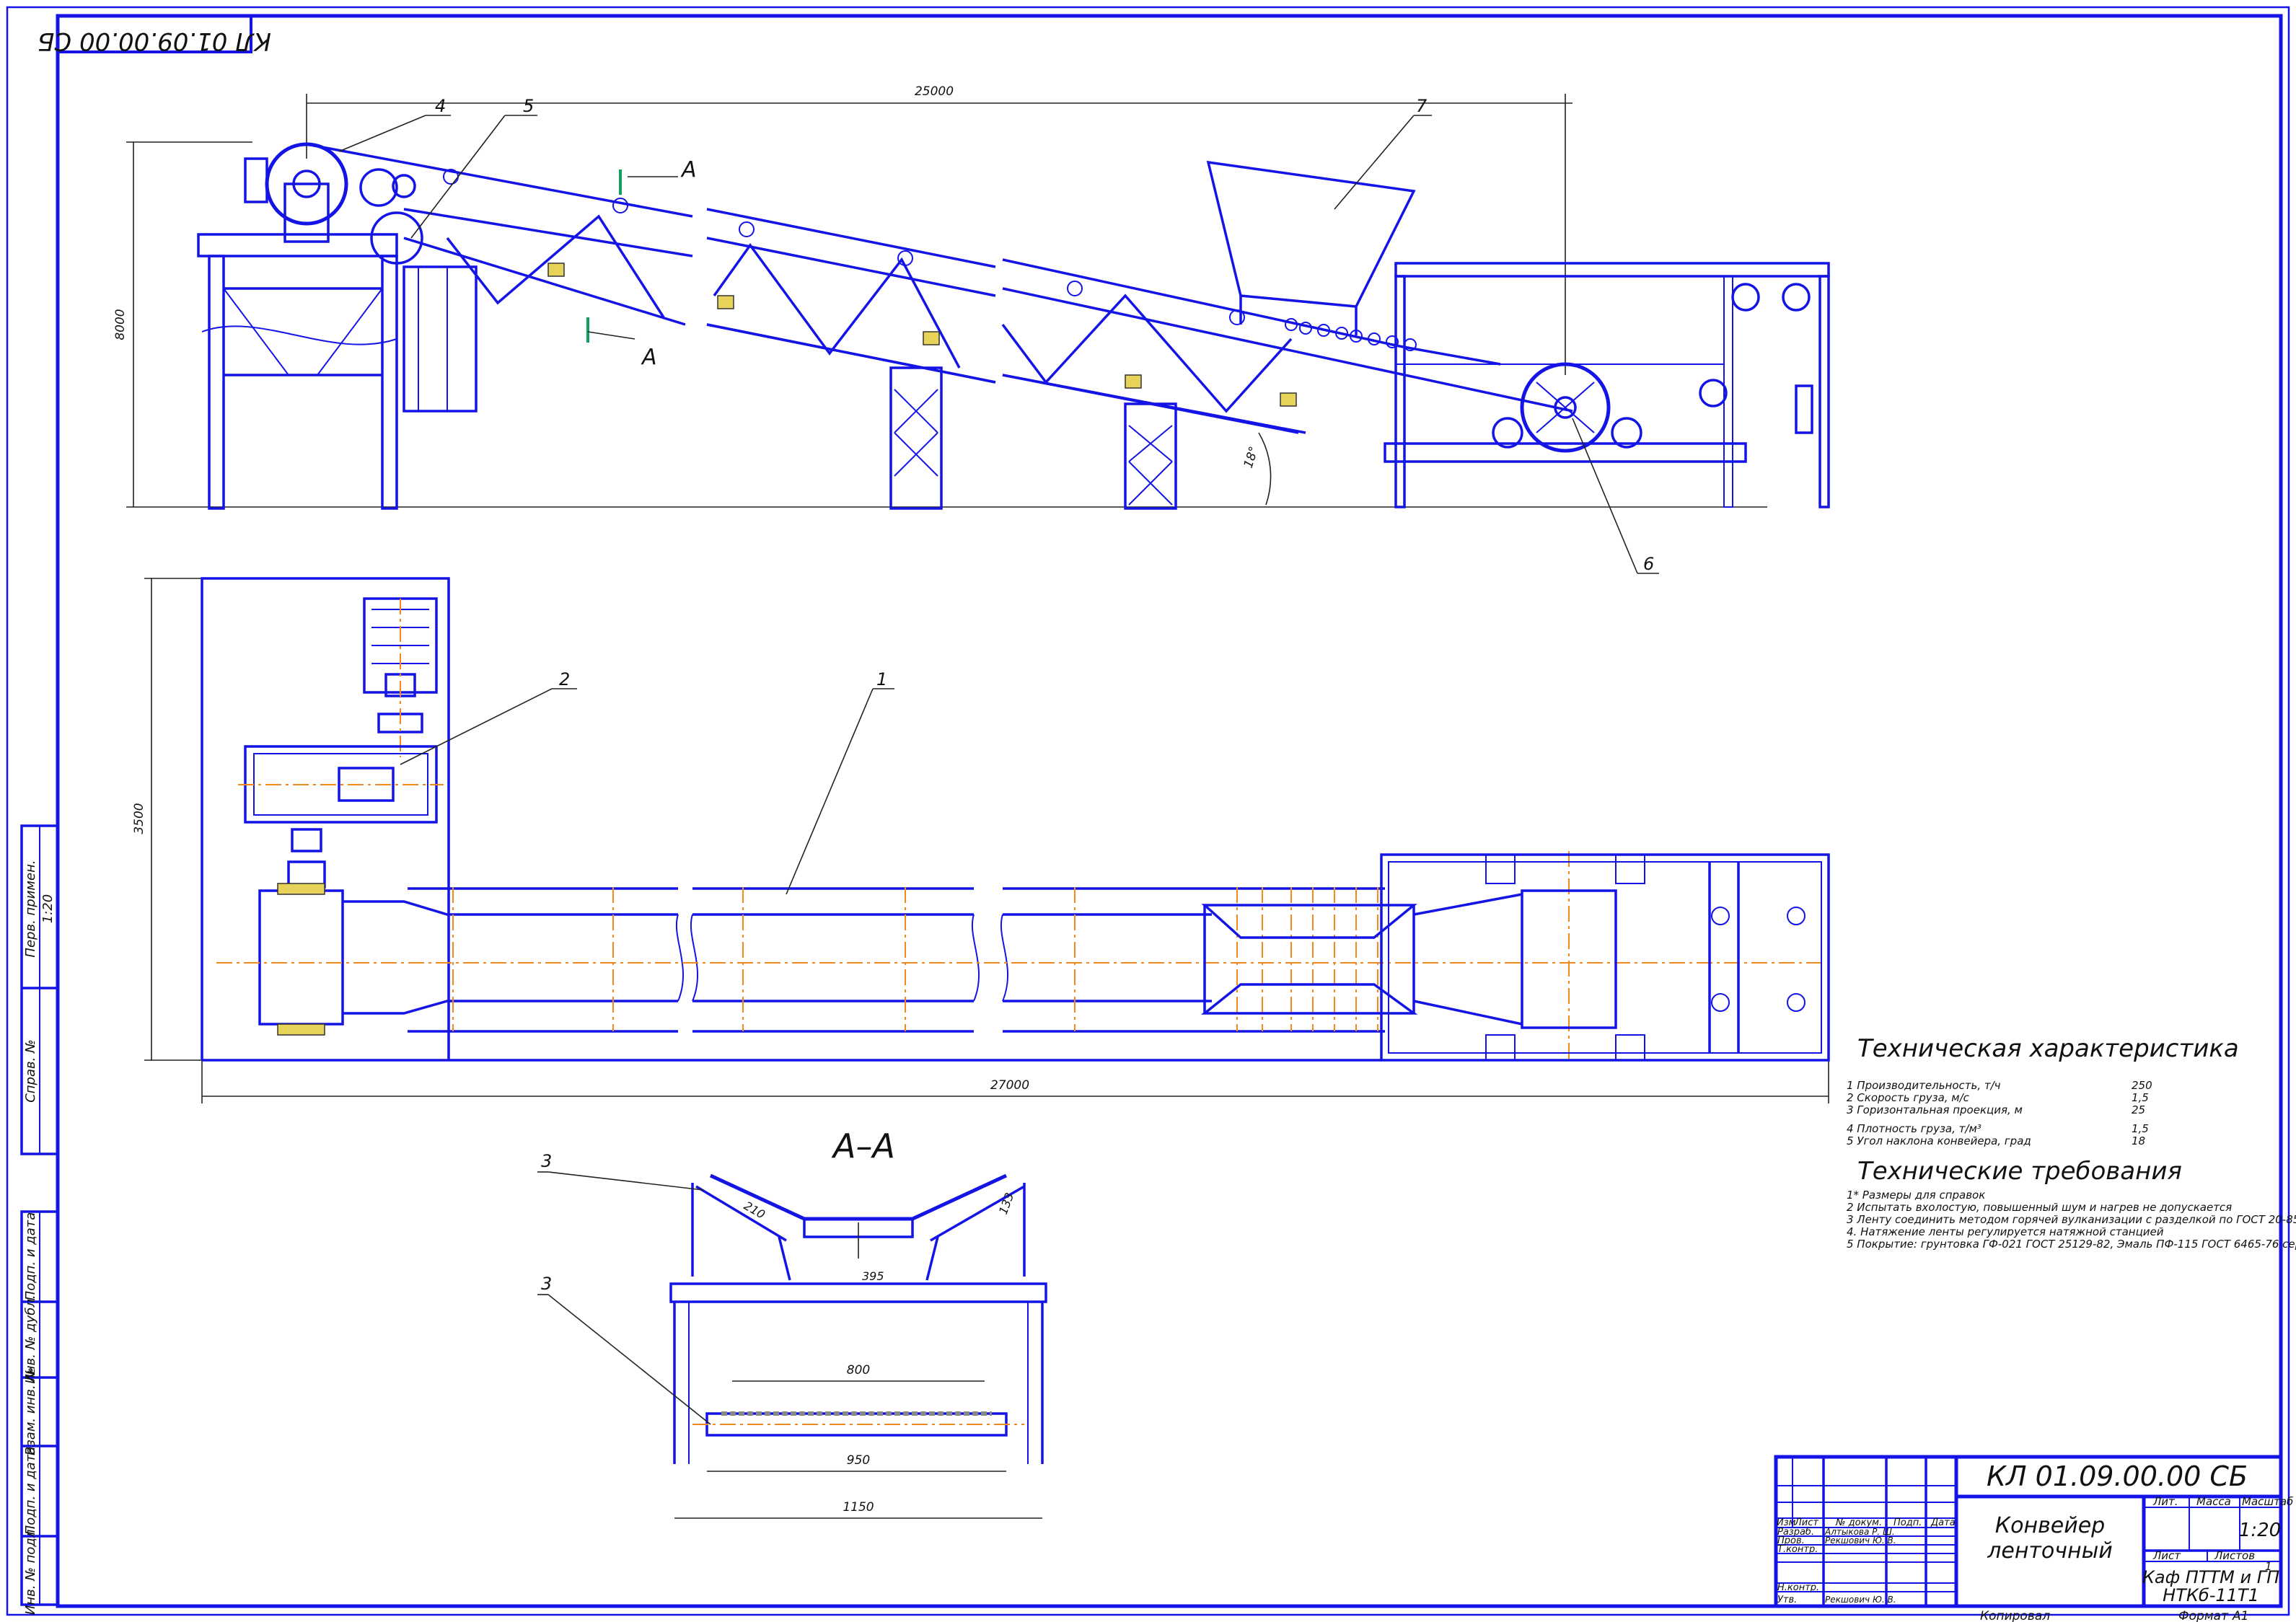 The height and width of the screenshot is (1622, 2296). What do you see at coordinates (31, 908) in the screenshot?
I see `side-stamp-perv: Перв. примен.` at bounding box center [31, 908].